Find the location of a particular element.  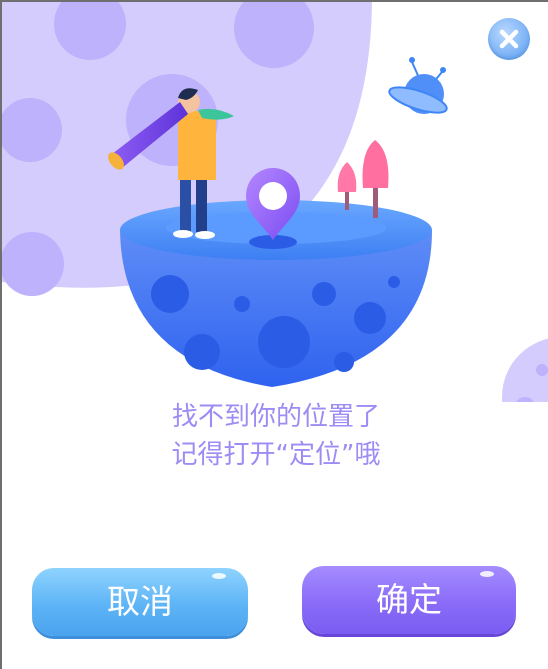

message-line-1: 找不到你的位置了 is located at coordinates (275, 417).